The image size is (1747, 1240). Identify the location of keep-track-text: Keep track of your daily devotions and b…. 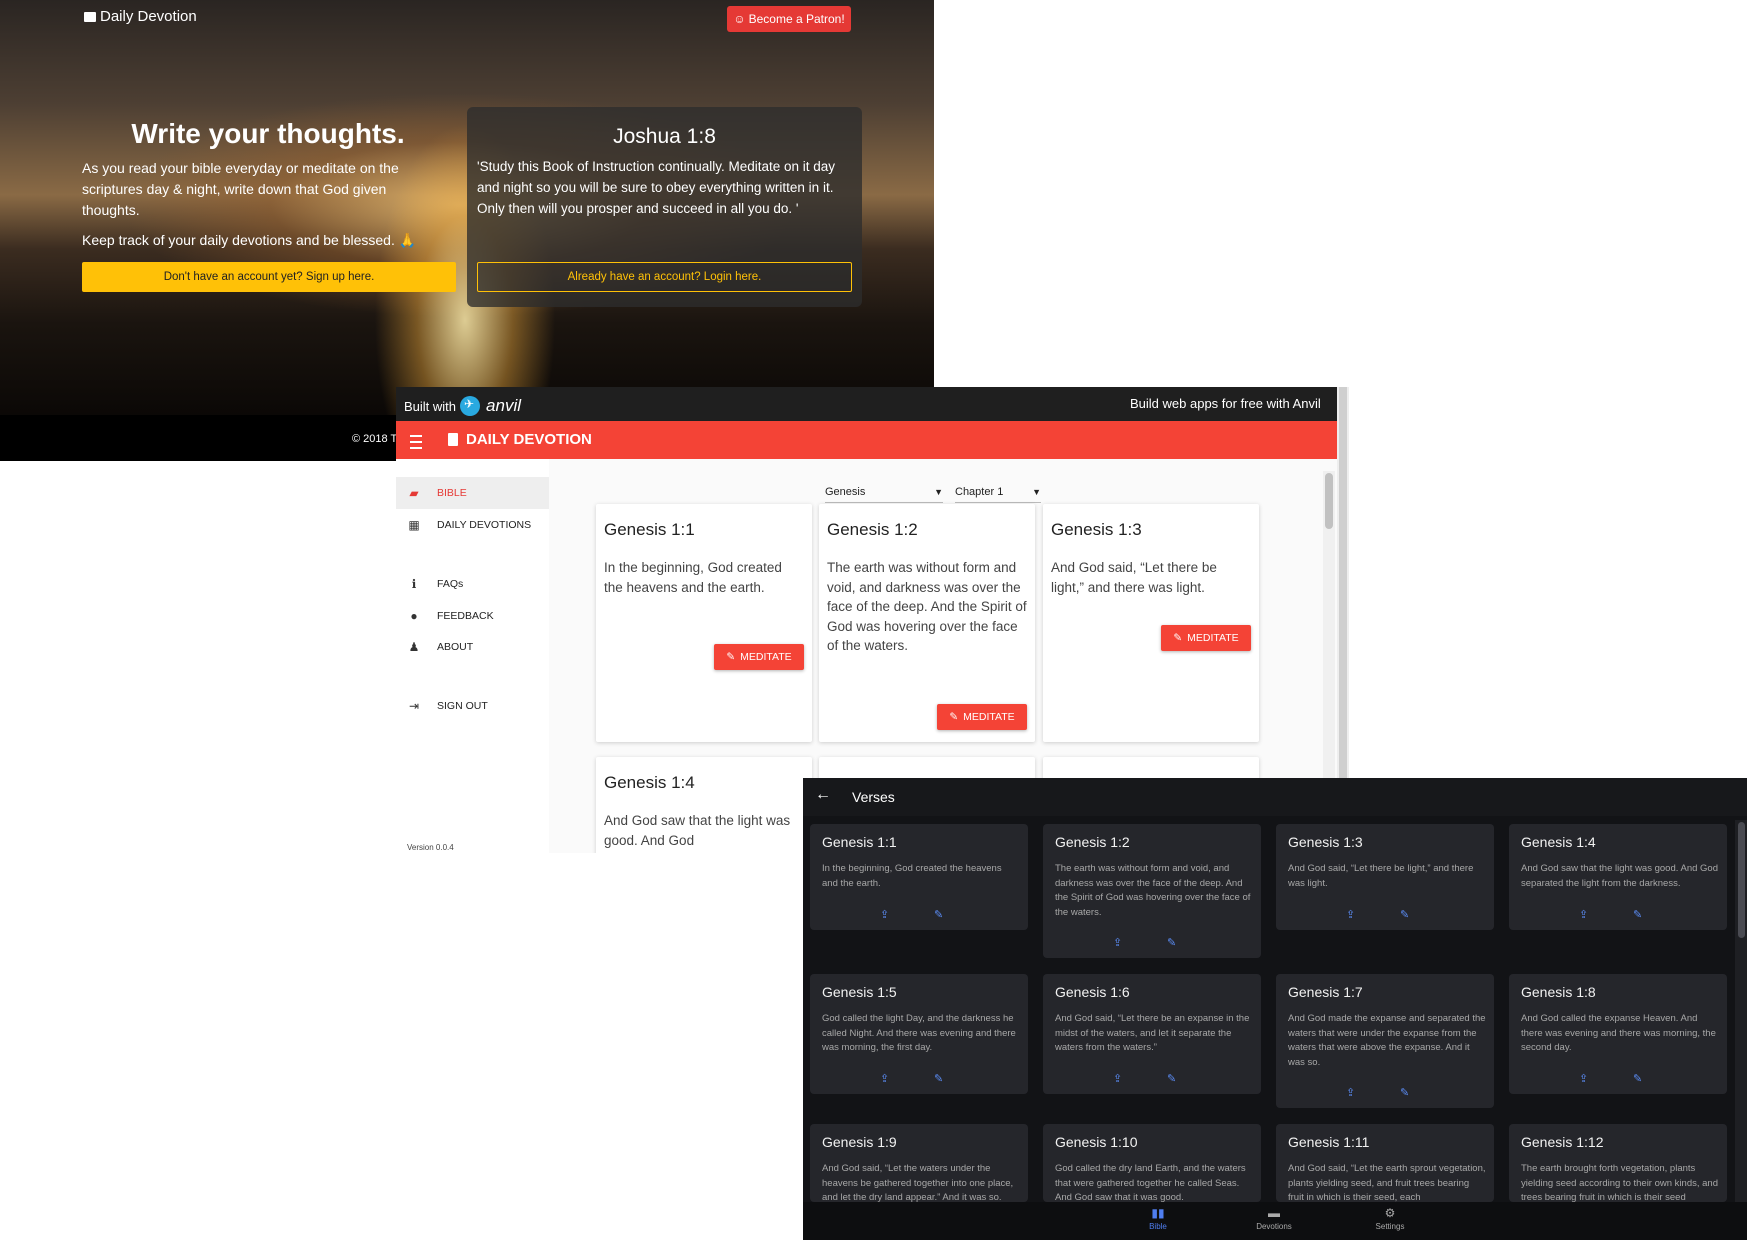
(249, 240).